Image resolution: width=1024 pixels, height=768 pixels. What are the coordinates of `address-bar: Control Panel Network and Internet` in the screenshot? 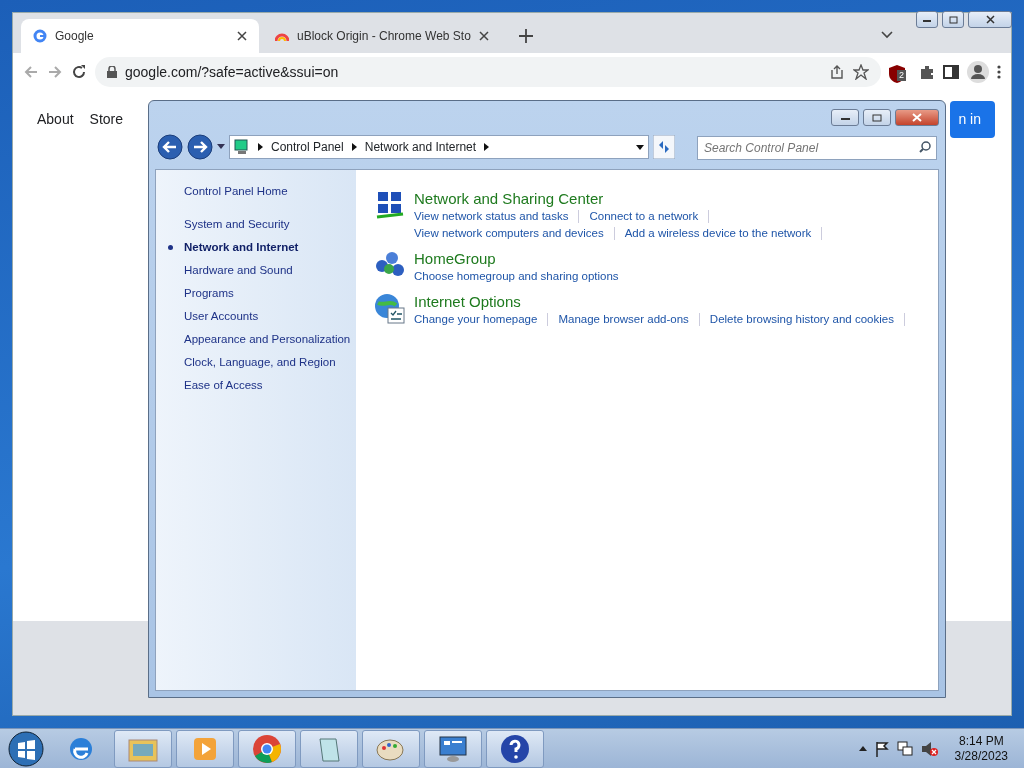 It's located at (439, 147).